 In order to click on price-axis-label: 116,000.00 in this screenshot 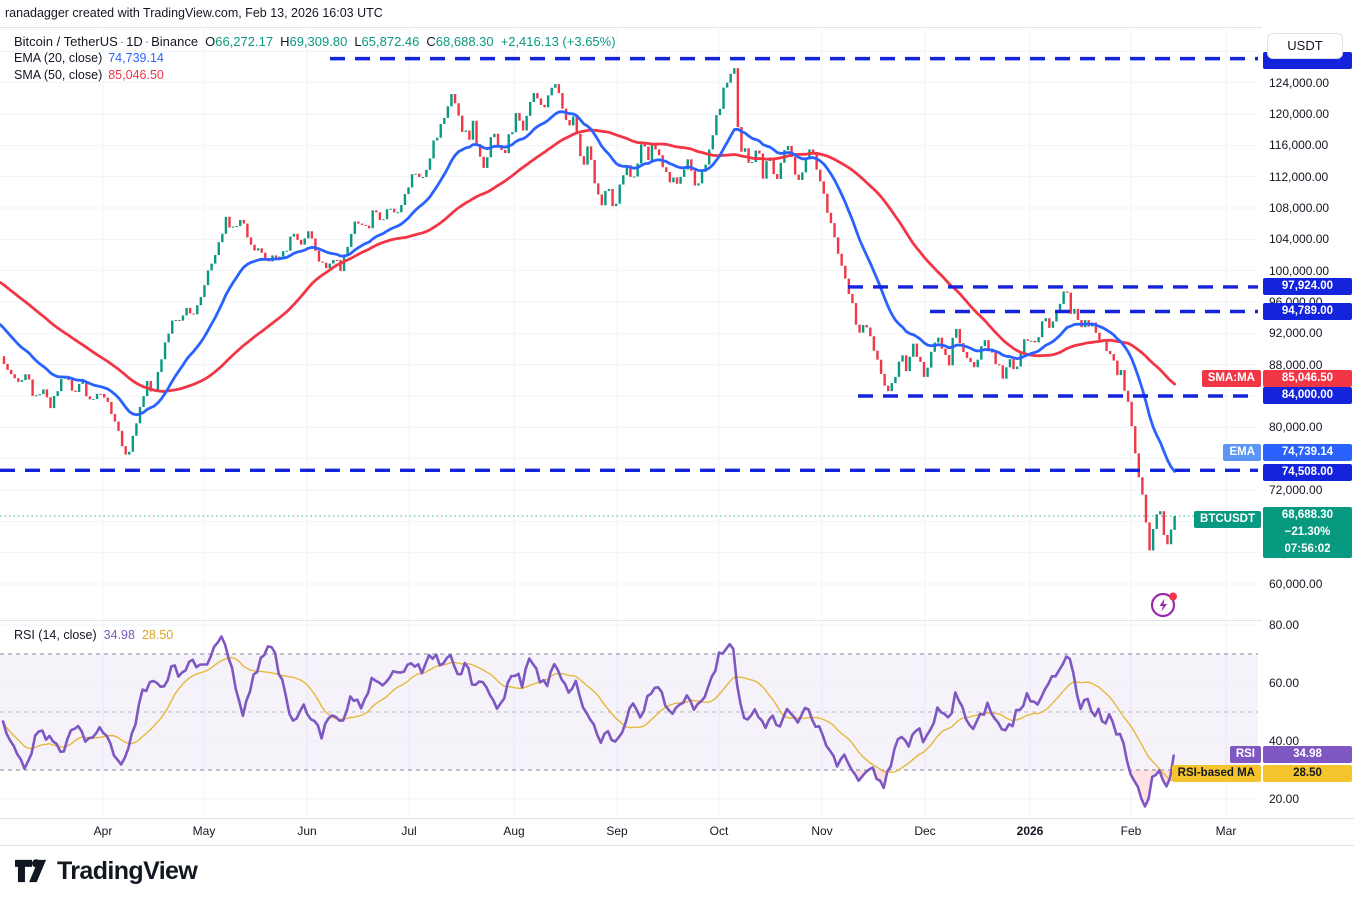, I will do `click(1299, 145)`.